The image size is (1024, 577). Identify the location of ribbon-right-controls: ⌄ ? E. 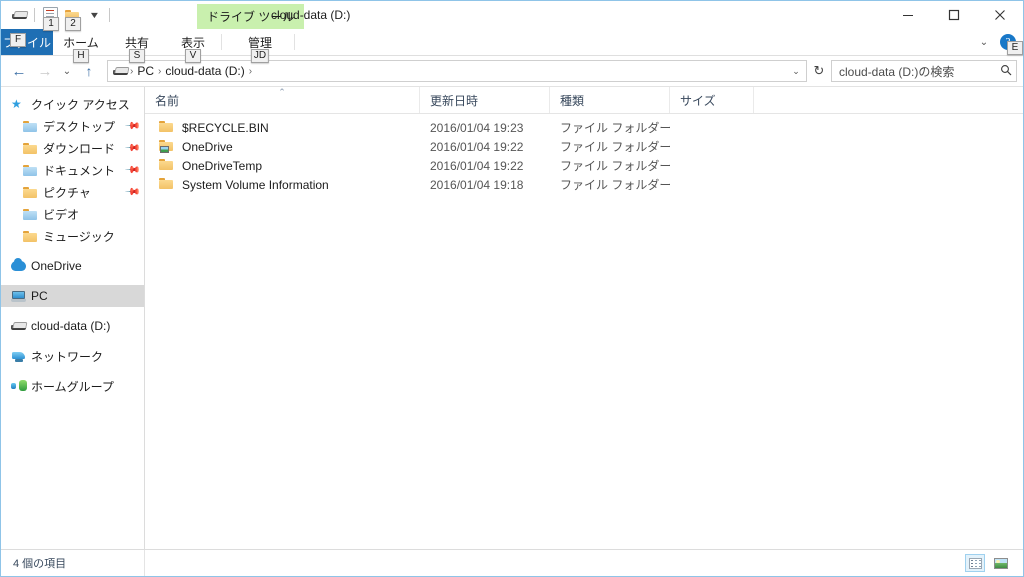
(998, 42).